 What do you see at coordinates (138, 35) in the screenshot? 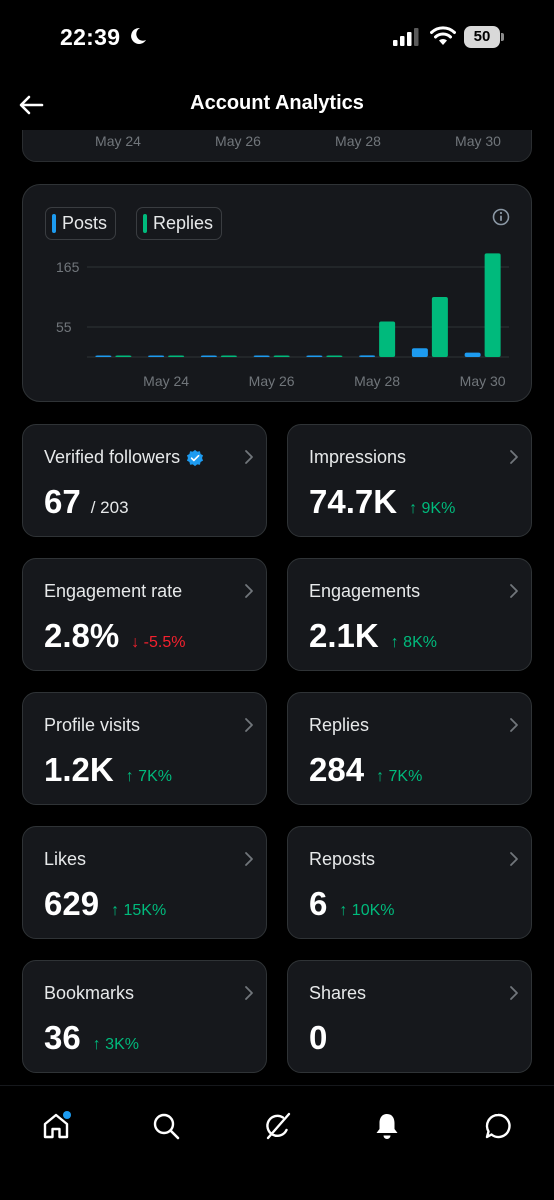
I see `moon-icon` at bounding box center [138, 35].